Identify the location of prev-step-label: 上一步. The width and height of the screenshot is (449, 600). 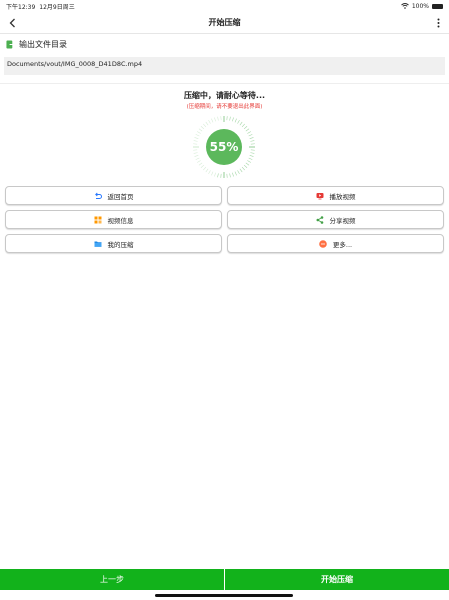
(112, 579).